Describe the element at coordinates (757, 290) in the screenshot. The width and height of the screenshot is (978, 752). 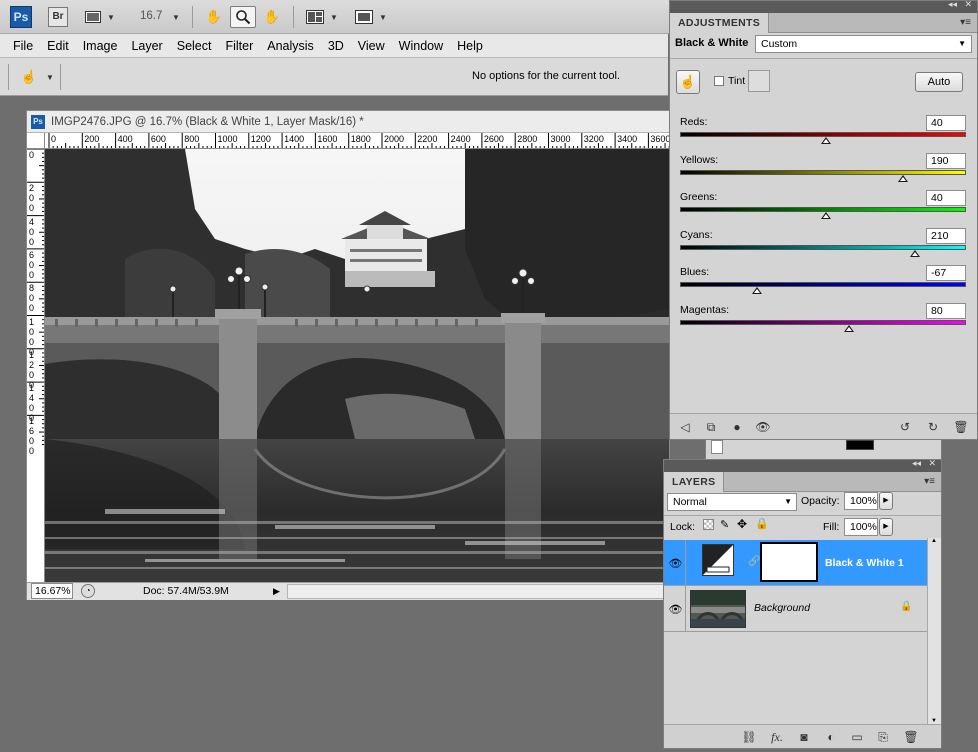
I see `slider-thumb-blues` at that location.